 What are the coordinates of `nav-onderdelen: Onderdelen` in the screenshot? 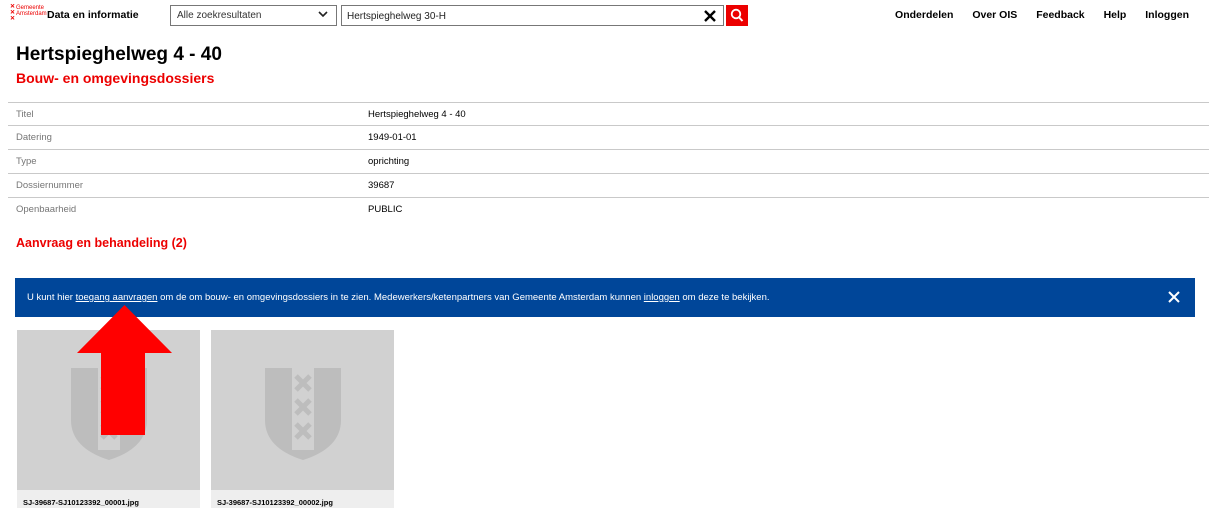 It's located at (924, 15).